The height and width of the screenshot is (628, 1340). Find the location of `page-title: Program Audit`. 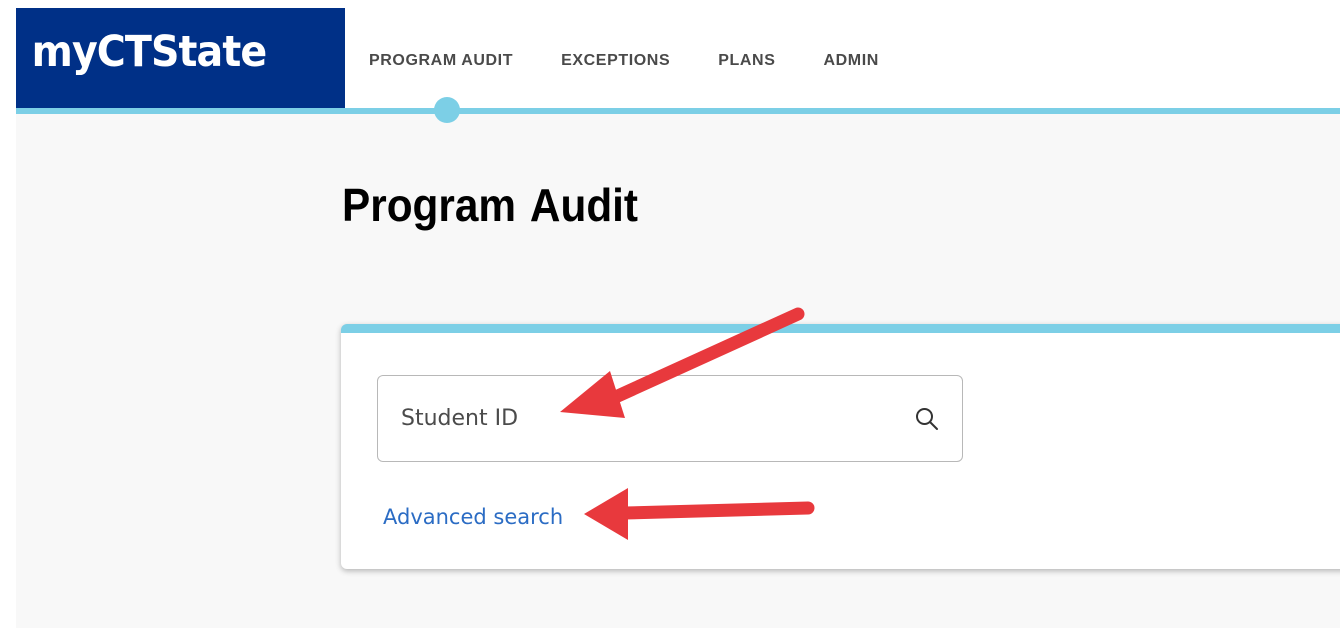

page-title: Program Audit is located at coordinates (490, 205).